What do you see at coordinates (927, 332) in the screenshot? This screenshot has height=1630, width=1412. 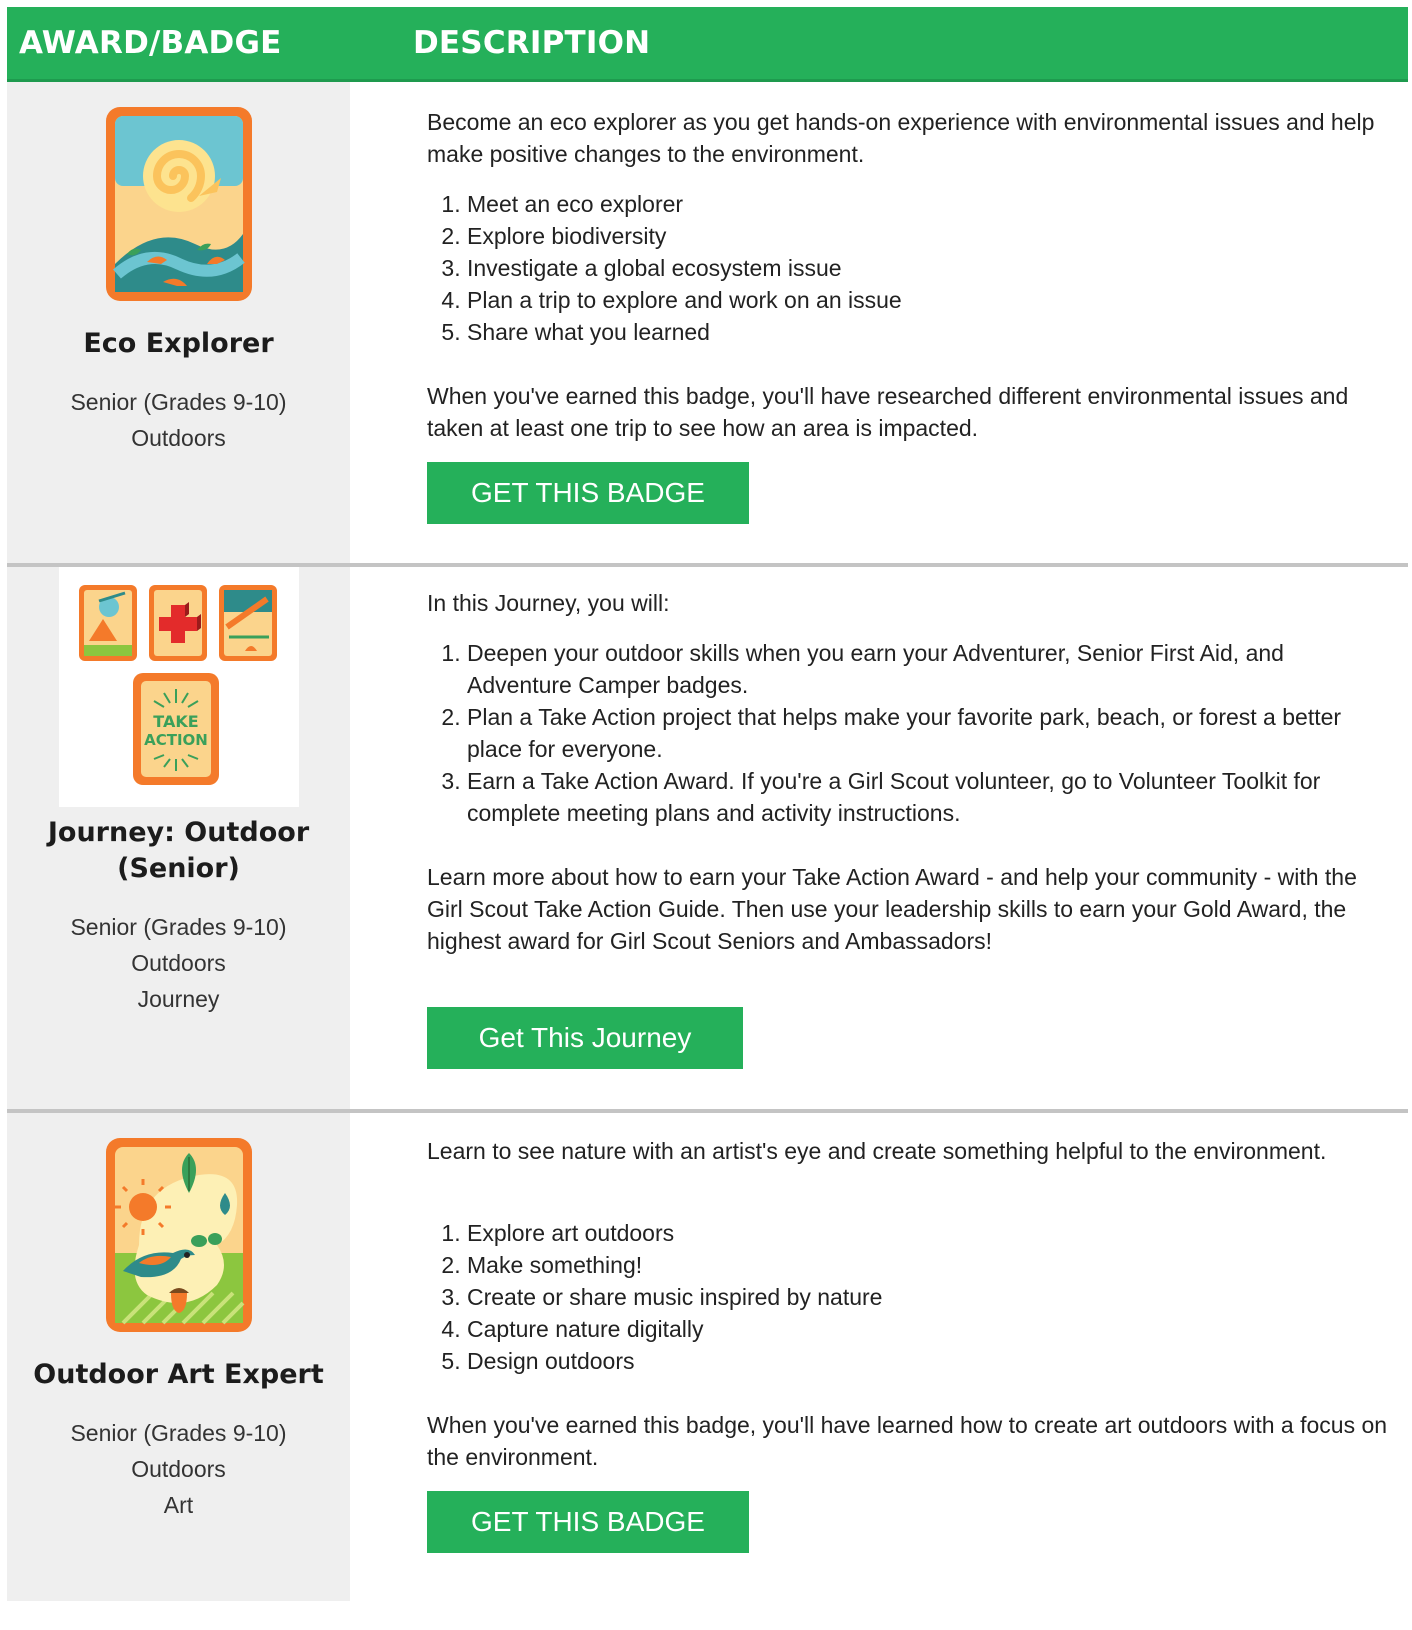 I see `list-item: Share what you learned` at bounding box center [927, 332].